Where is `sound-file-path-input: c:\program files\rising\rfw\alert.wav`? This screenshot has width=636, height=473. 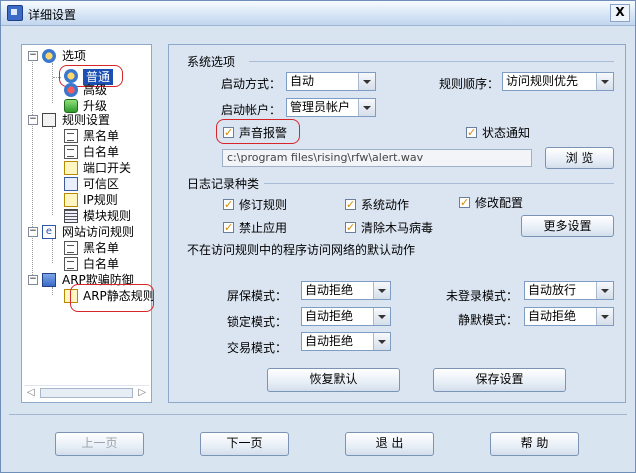
sound-file-path-input: c:\program files\rising\rfw\alert.wav is located at coordinates (377, 158).